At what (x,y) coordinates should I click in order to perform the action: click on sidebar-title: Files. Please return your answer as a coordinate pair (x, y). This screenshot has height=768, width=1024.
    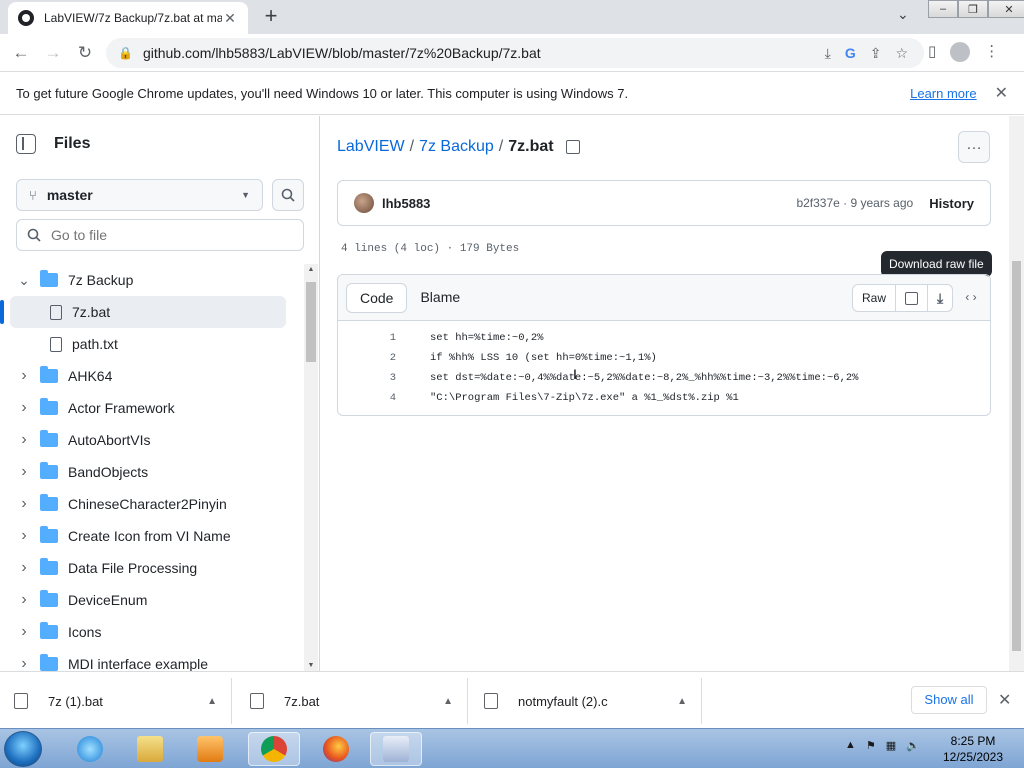
    Looking at the image, I should click on (72, 143).